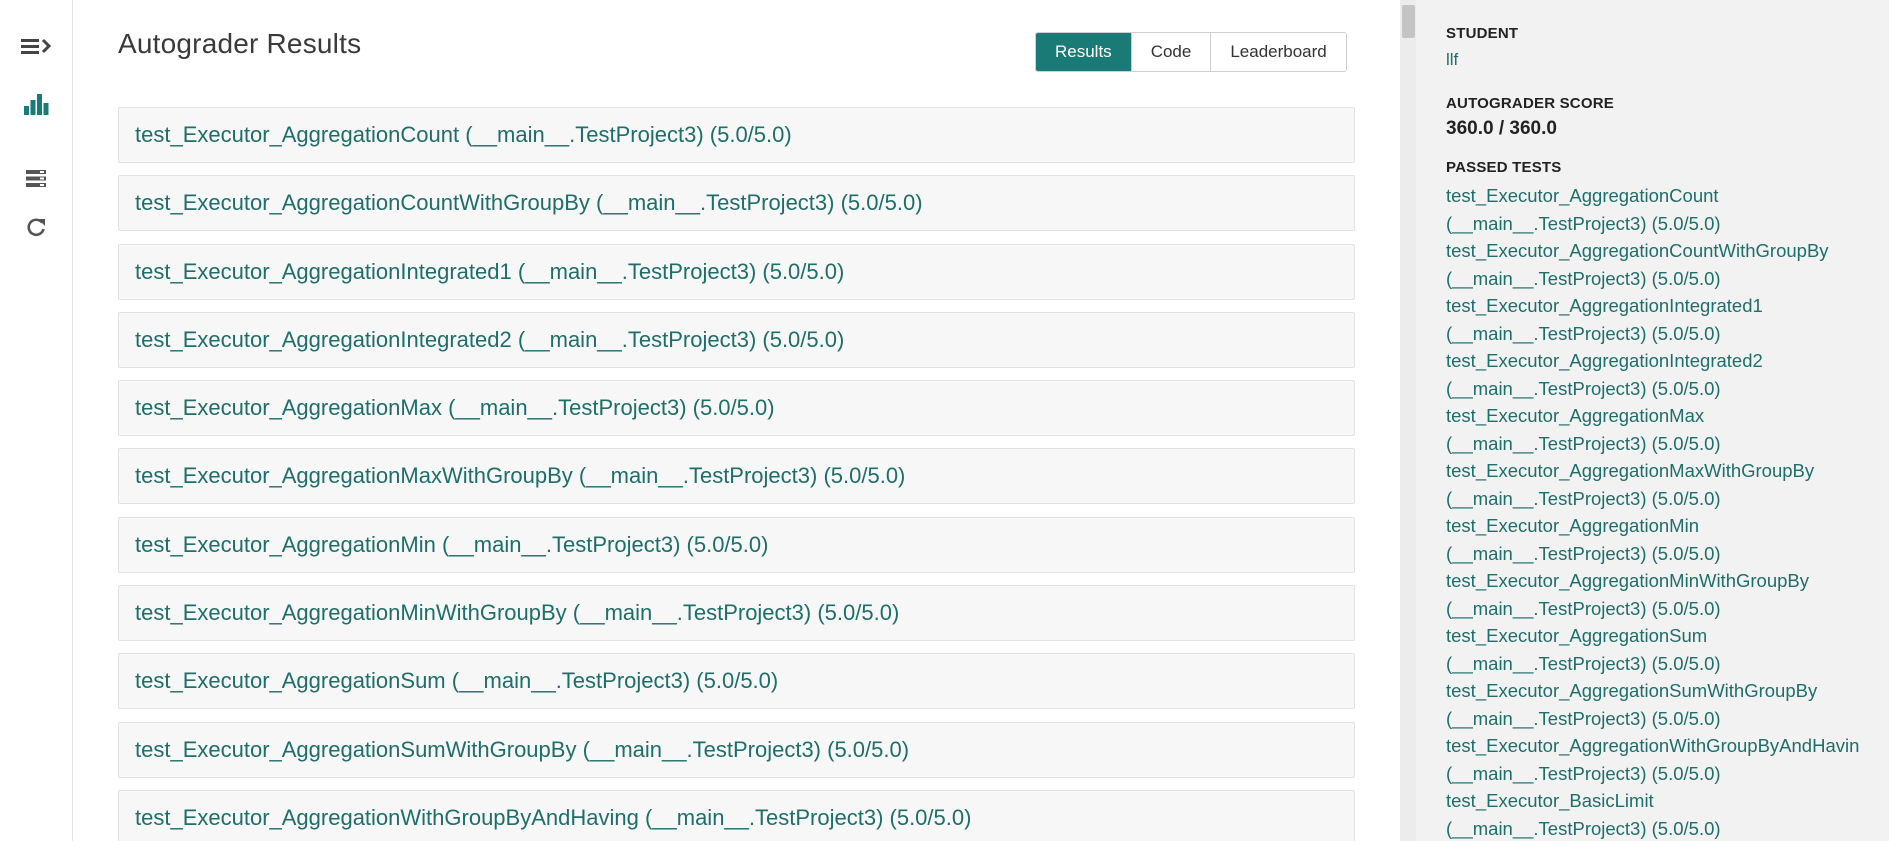  What do you see at coordinates (240, 43) in the screenshot?
I see `page-title: Autograder Results` at bounding box center [240, 43].